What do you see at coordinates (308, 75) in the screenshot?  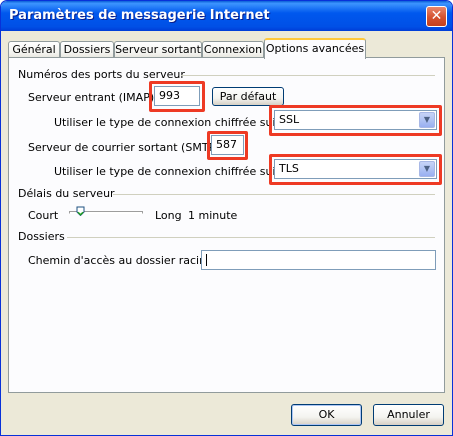 I see `ports-group-divider` at bounding box center [308, 75].